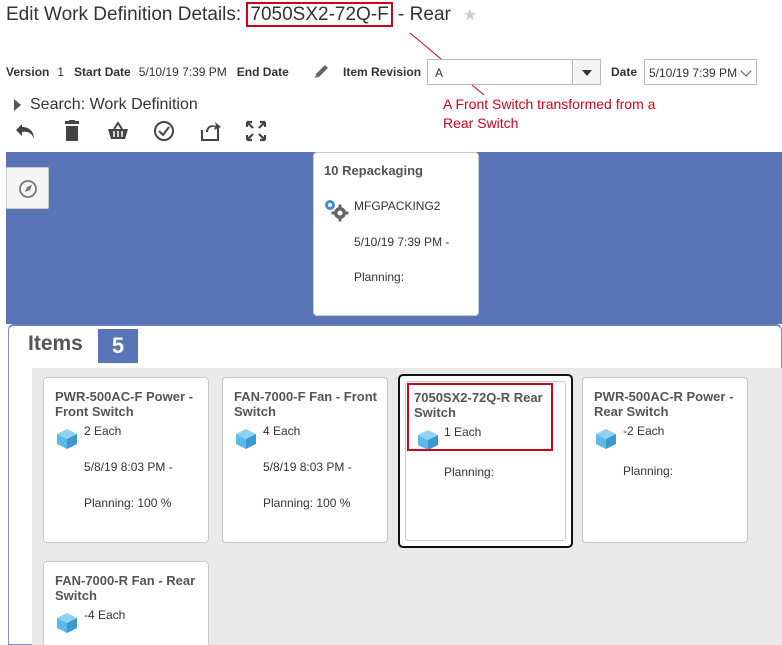 This screenshot has height=645, width=782. Describe the element at coordinates (644, 431) in the screenshot. I see `item-quantity: -2 Each` at that location.